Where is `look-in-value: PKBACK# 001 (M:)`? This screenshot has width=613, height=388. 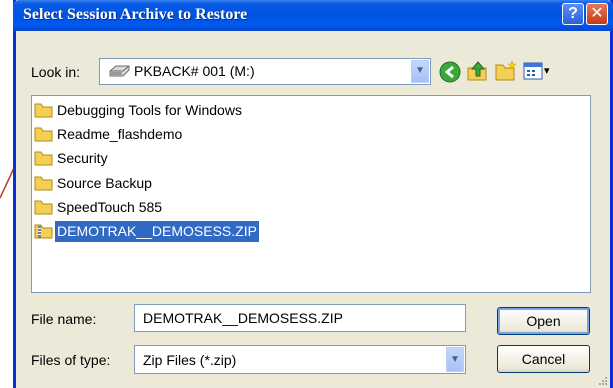
look-in-value: PKBACK# 001 (M:) is located at coordinates (194, 71).